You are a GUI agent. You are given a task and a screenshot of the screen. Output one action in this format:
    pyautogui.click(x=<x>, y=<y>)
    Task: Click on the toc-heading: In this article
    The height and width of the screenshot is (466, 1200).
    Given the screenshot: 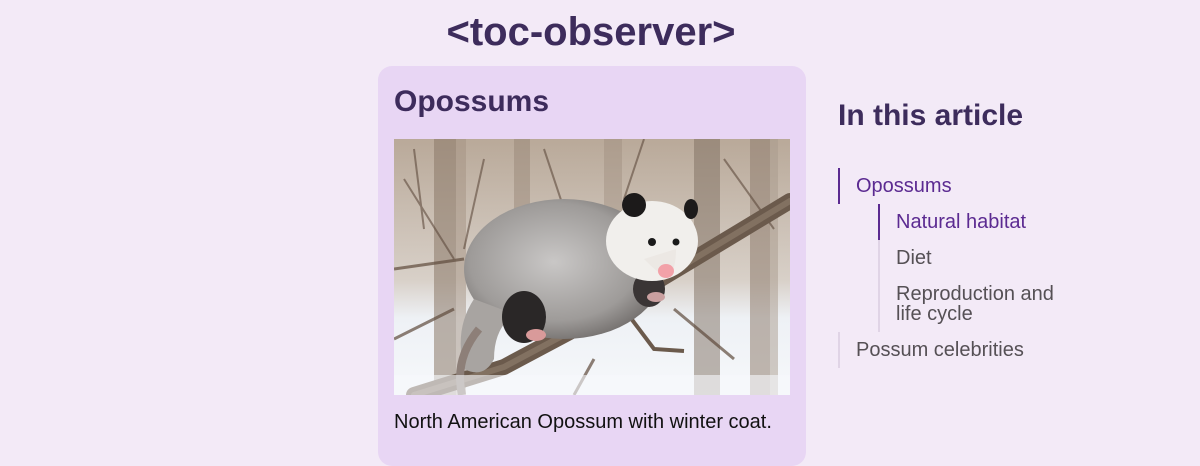 What is the action you would take?
    pyautogui.click(x=931, y=115)
    